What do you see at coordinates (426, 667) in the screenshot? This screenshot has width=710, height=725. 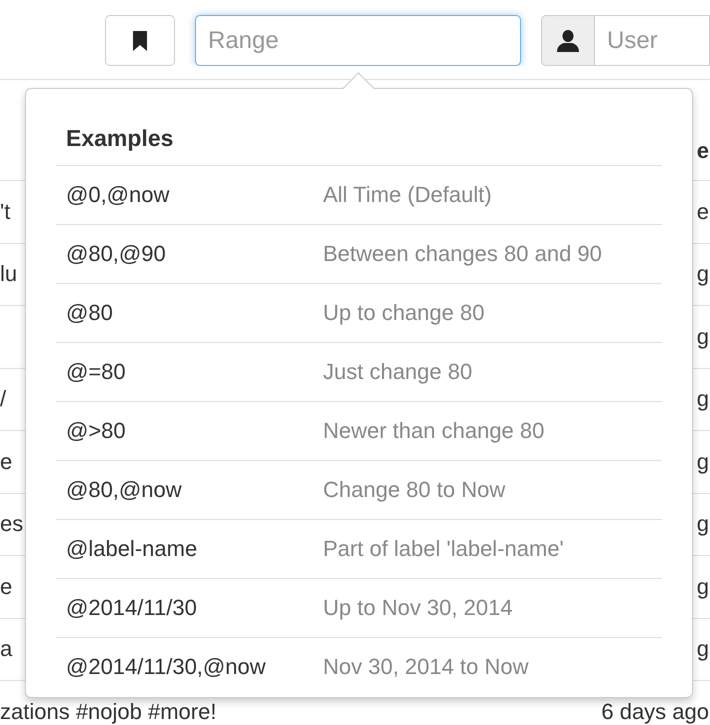 I see `example-description: Nov 30, 2014 to Now` at bounding box center [426, 667].